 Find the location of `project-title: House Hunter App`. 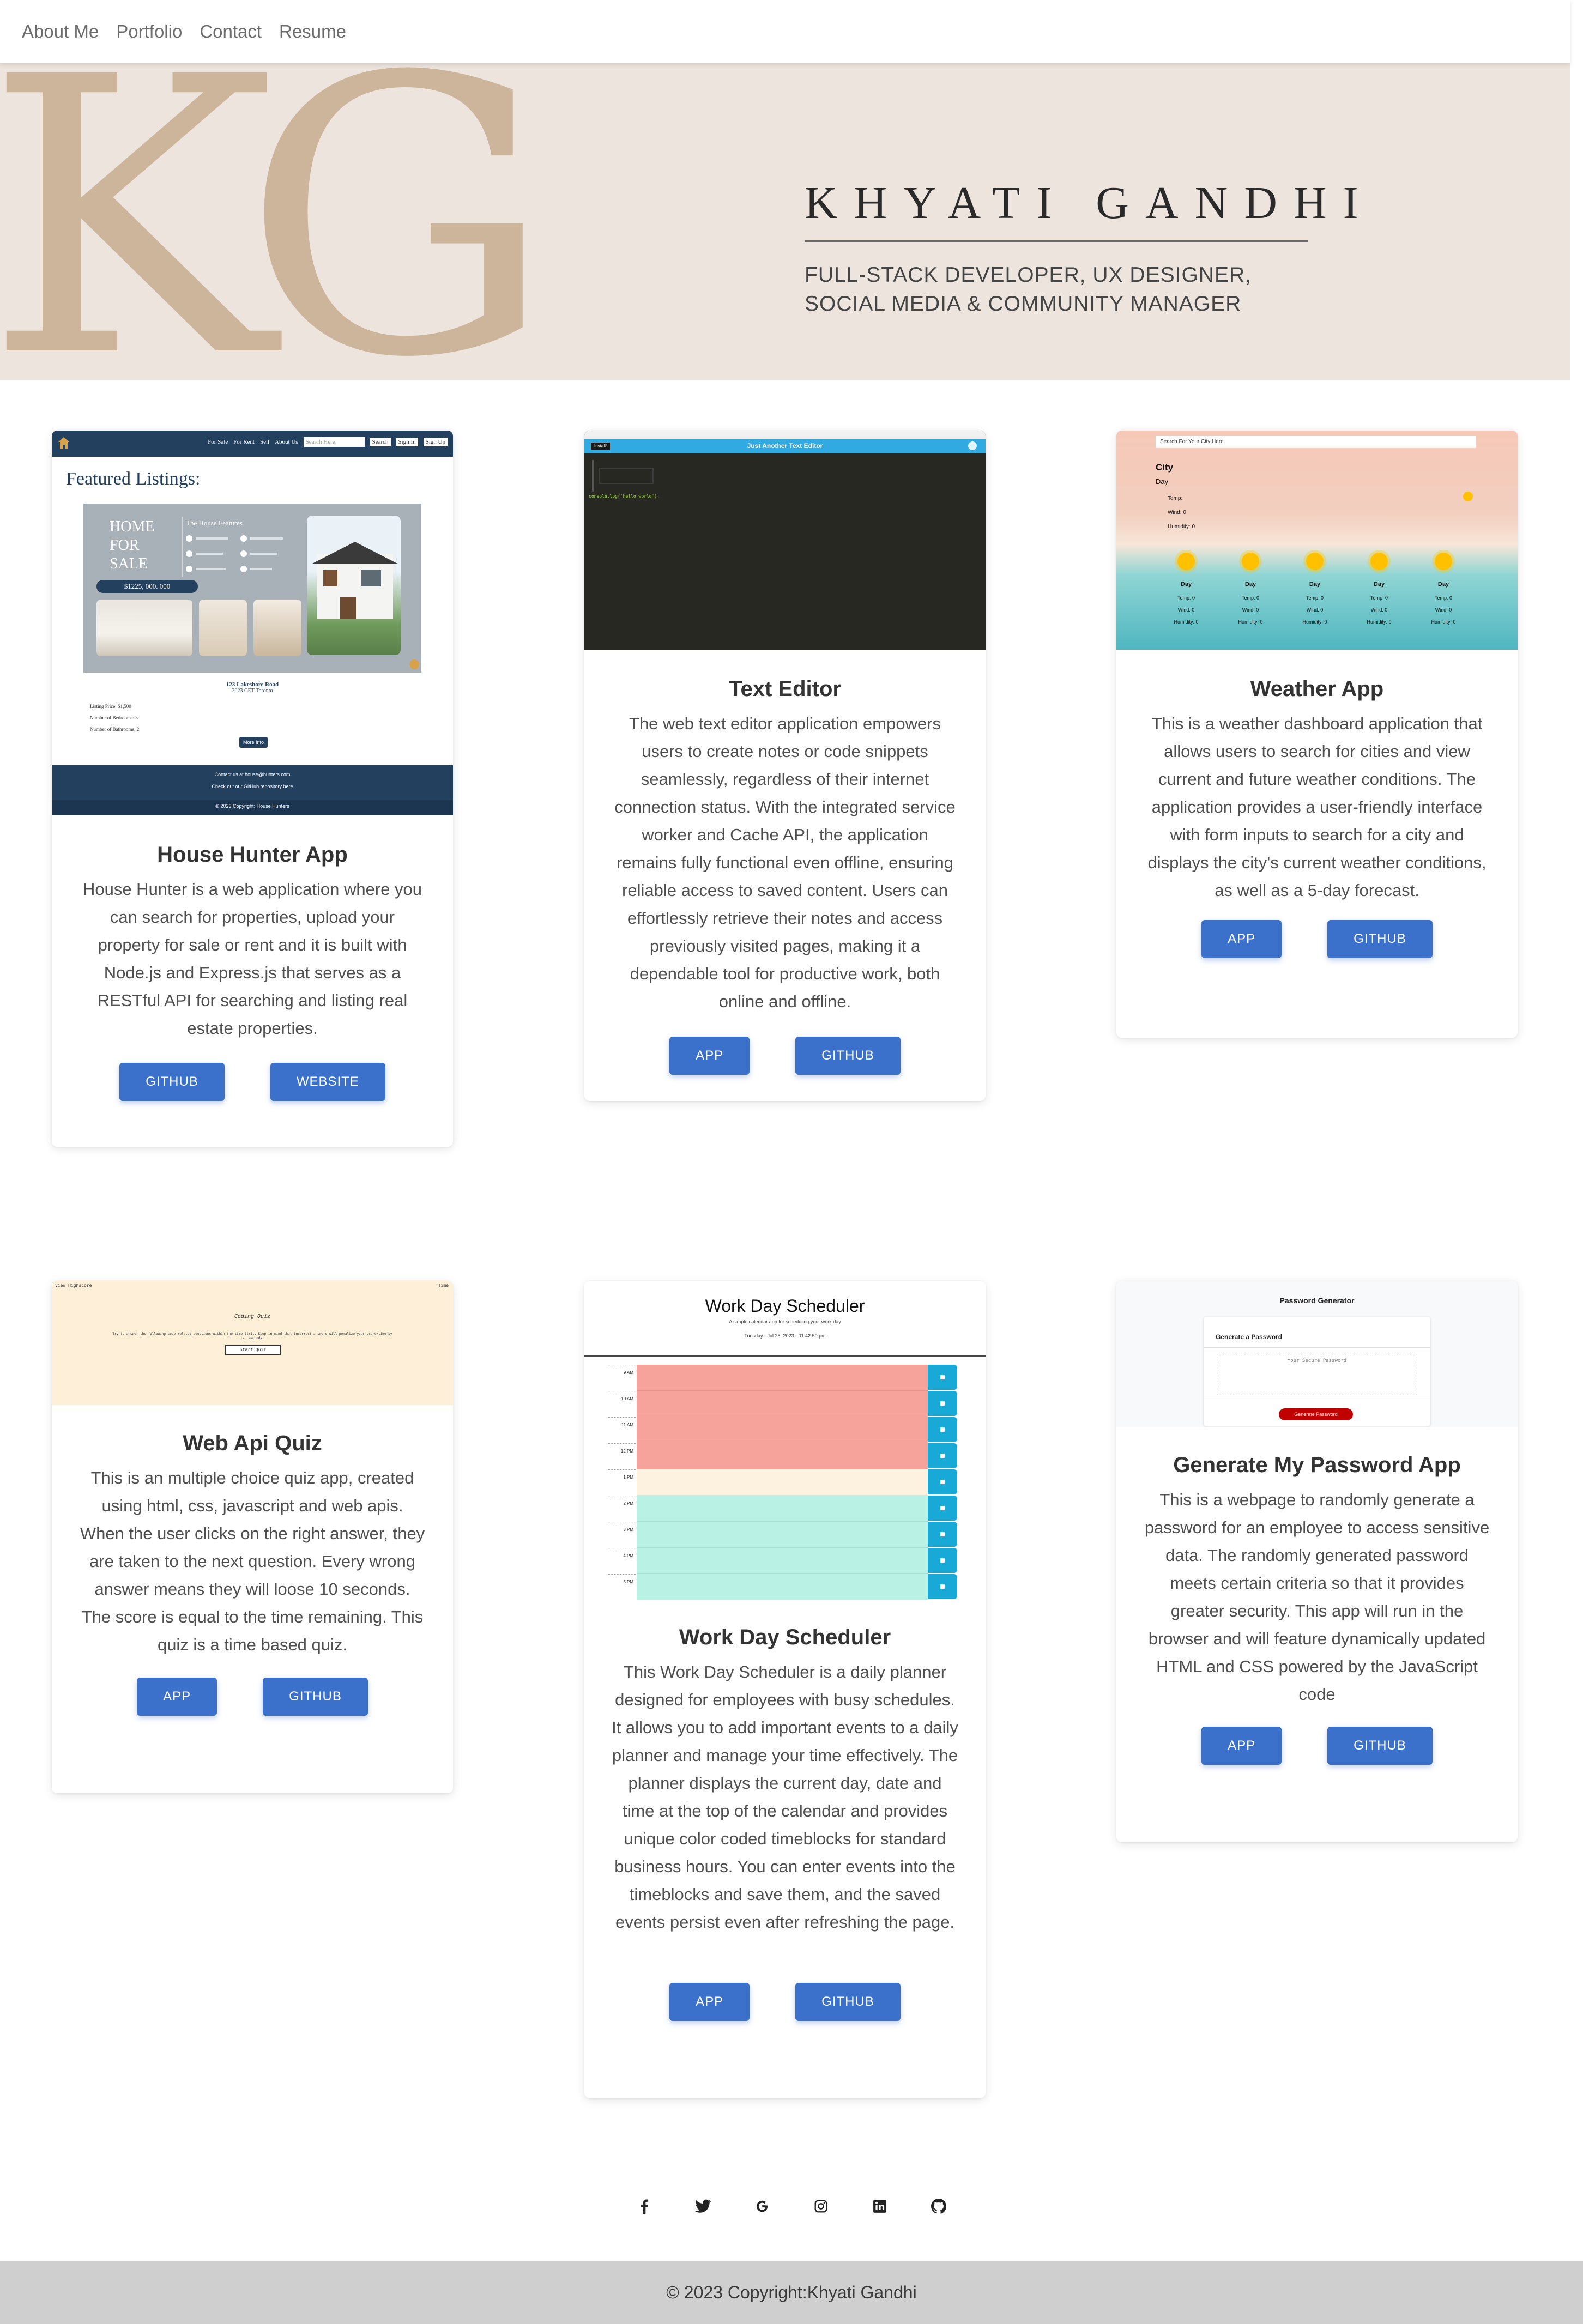

project-title: House Hunter App is located at coordinates (252, 855).